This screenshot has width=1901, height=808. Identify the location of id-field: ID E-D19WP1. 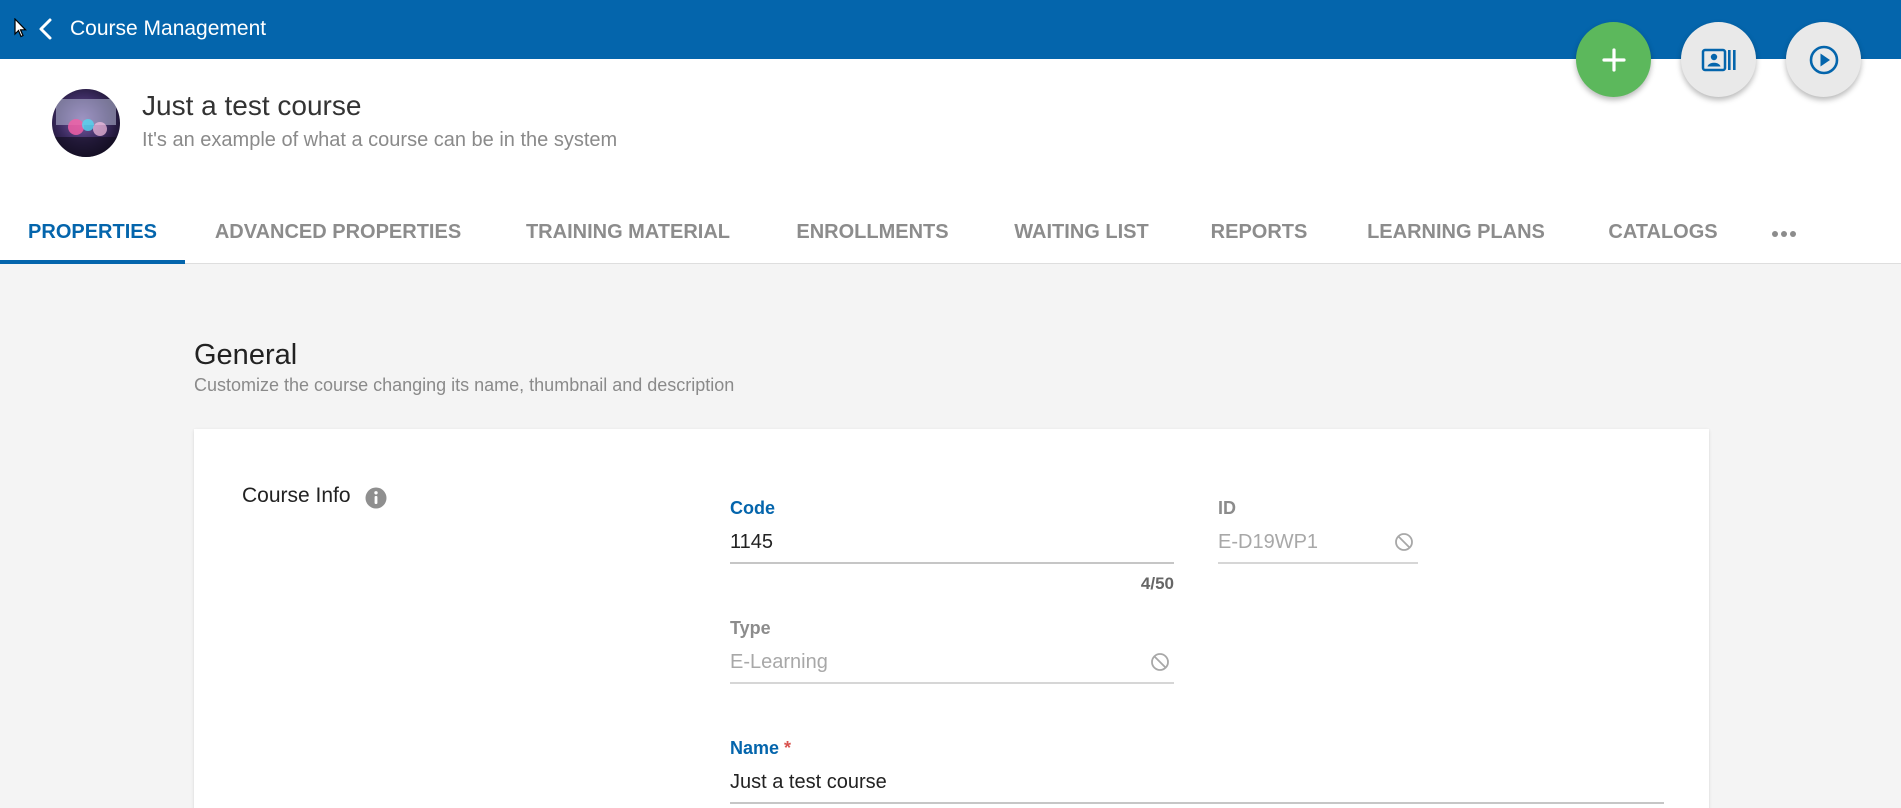
(1318, 532).